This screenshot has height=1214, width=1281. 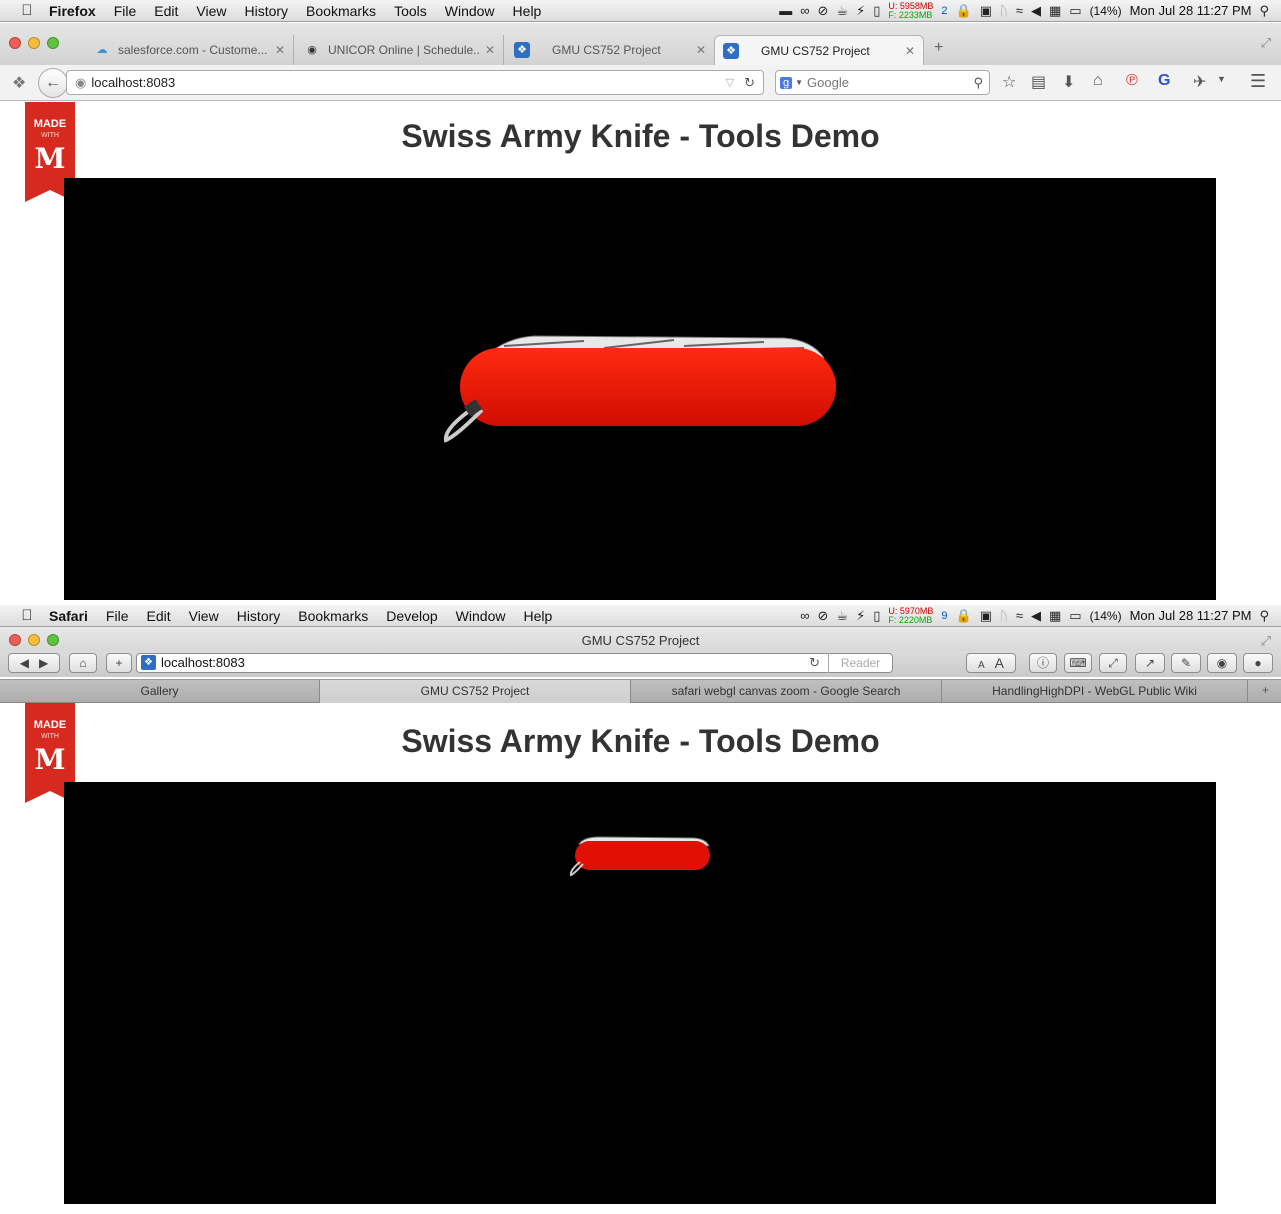 What do you see at coordinates (410, 11) in the screenshot?
I see `menu-tools: Tools` at bounding box center [410, 11].